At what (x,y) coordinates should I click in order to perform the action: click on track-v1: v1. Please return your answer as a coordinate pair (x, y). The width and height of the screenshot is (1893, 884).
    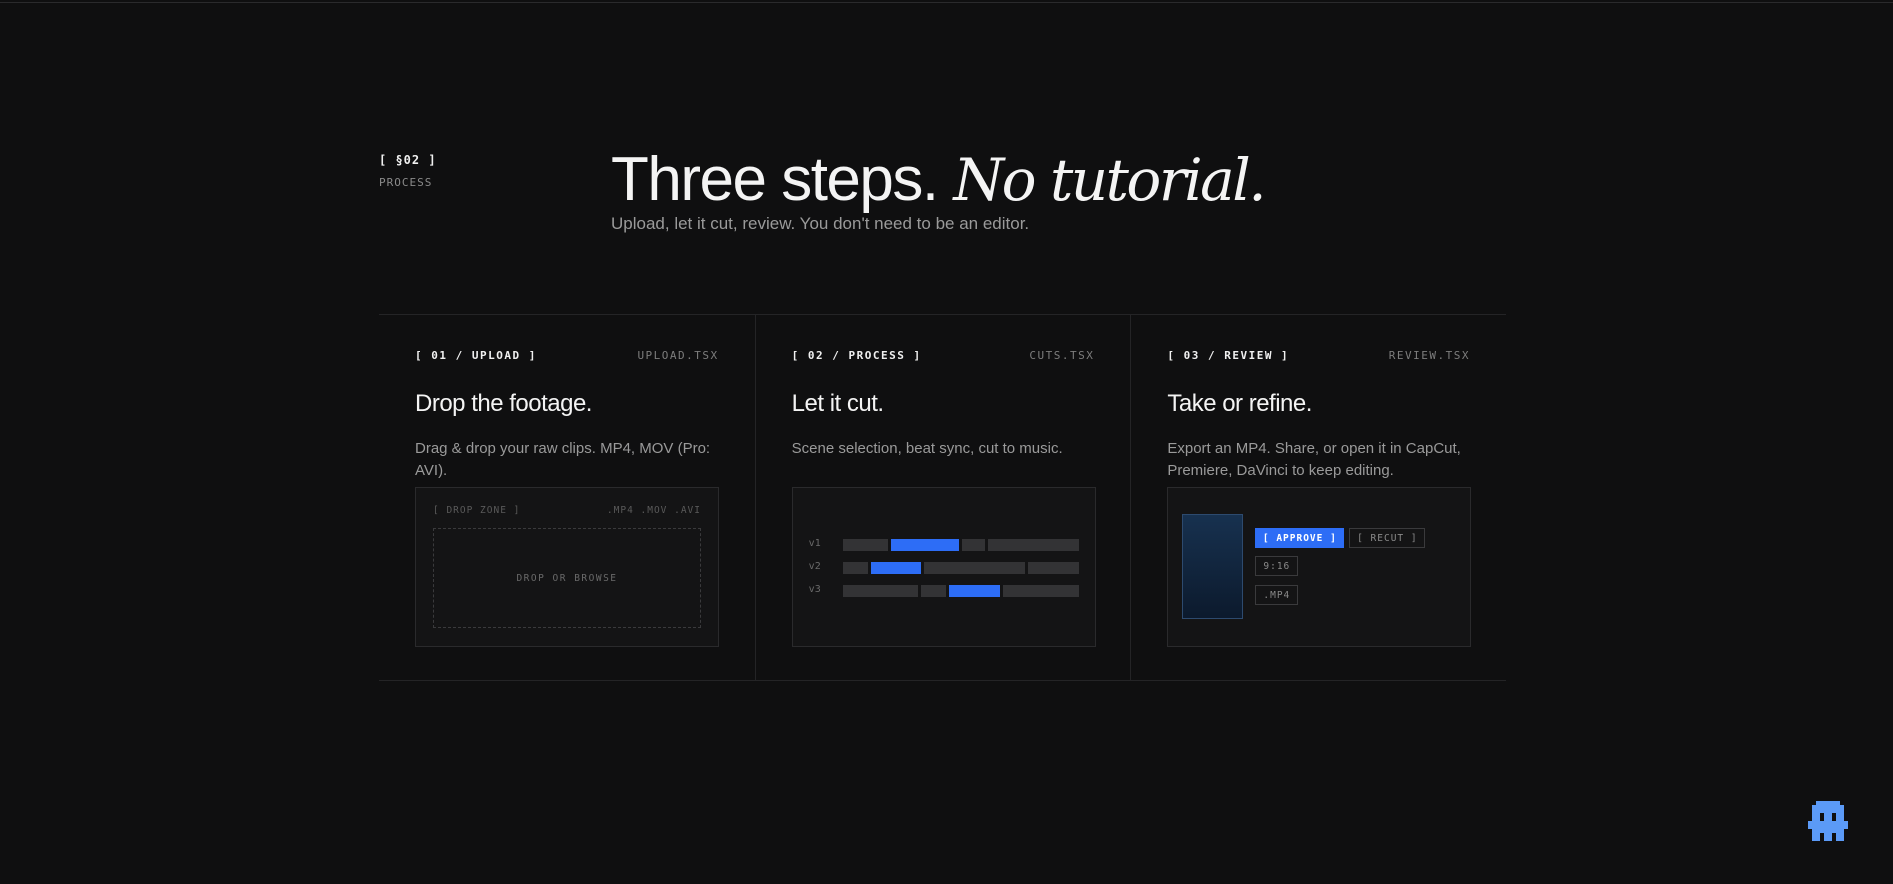
    Looking at the image, I should click on (945, 545).